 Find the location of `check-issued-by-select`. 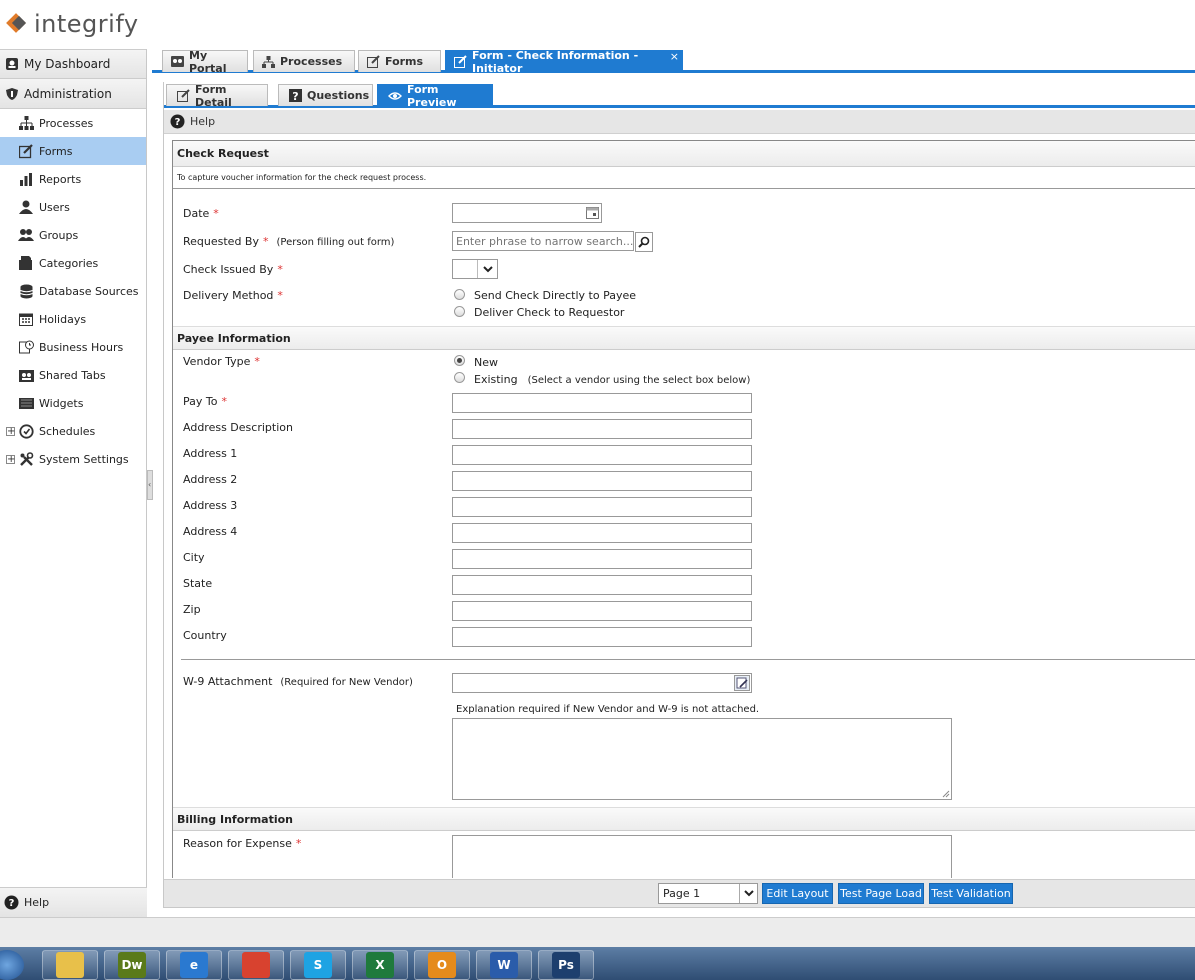

check-issued-by-select is located at coordinates (475, 269).